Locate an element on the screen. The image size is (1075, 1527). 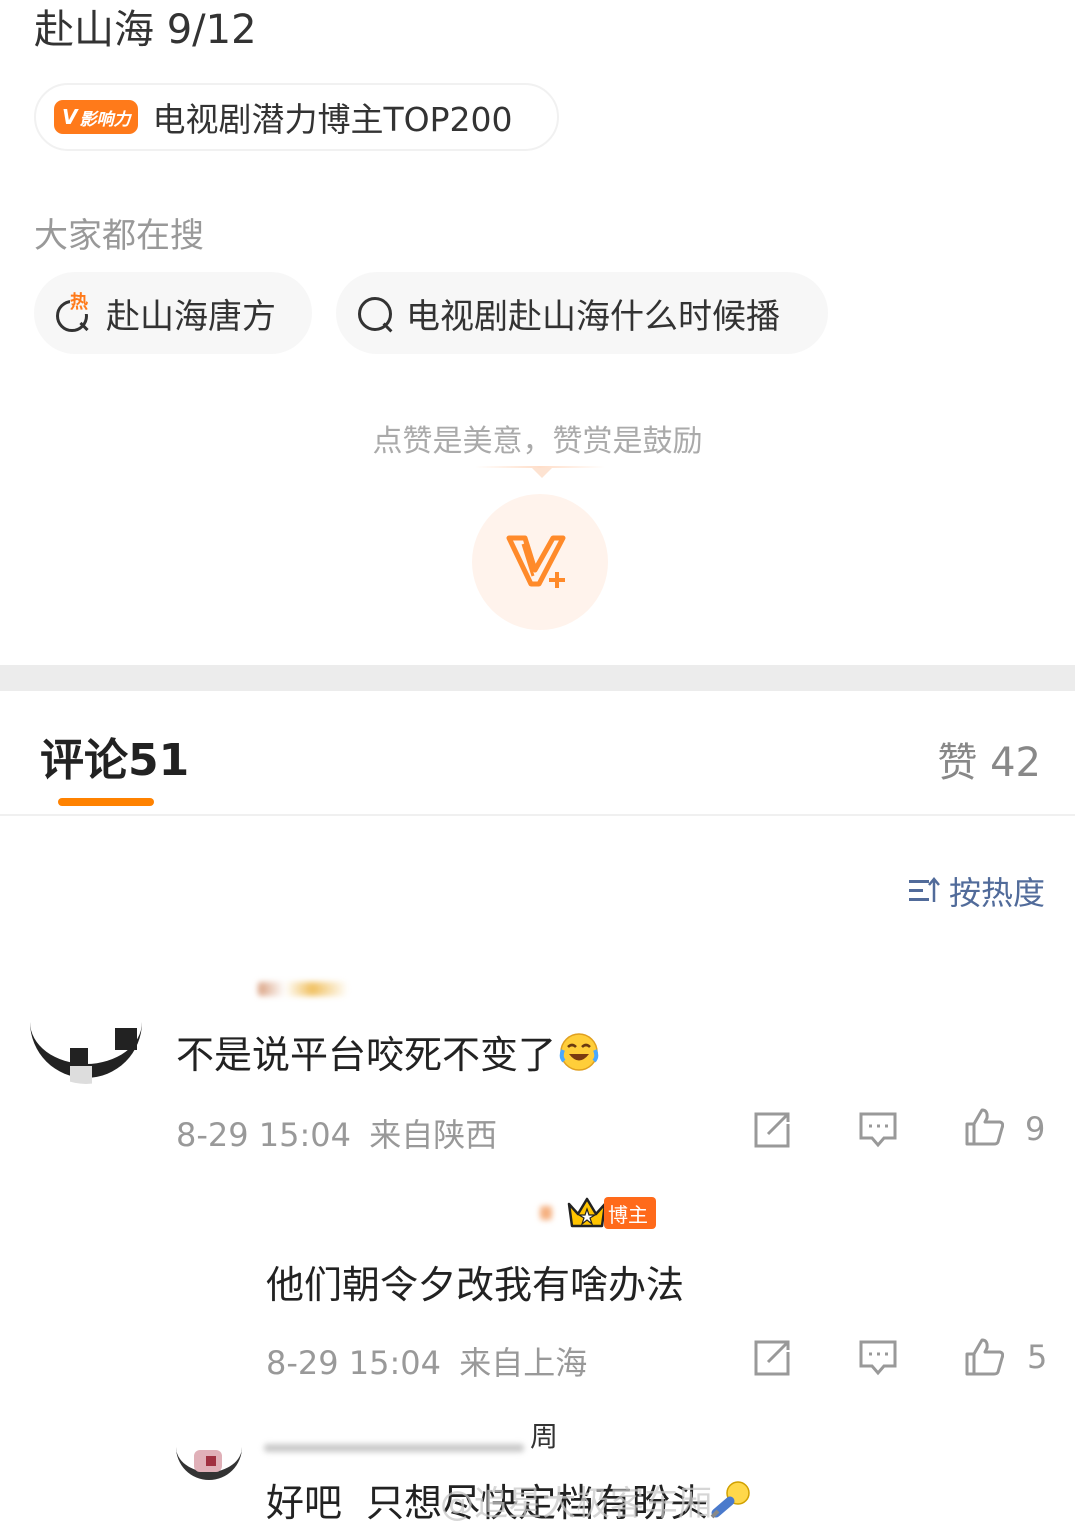
tab-separator is located at coordinates (537, 815).